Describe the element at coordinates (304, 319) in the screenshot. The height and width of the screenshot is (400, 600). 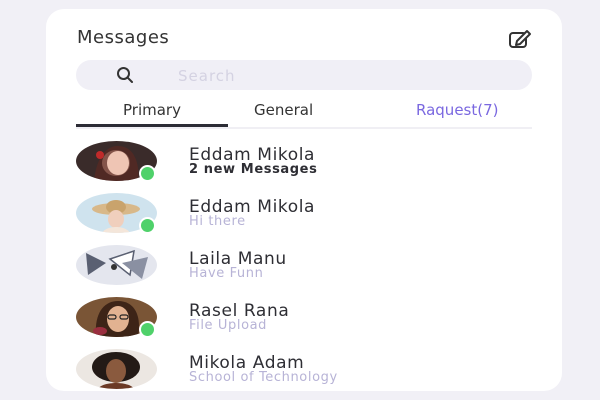
I see `list-item: Rasel Rana File Upload` at that location.